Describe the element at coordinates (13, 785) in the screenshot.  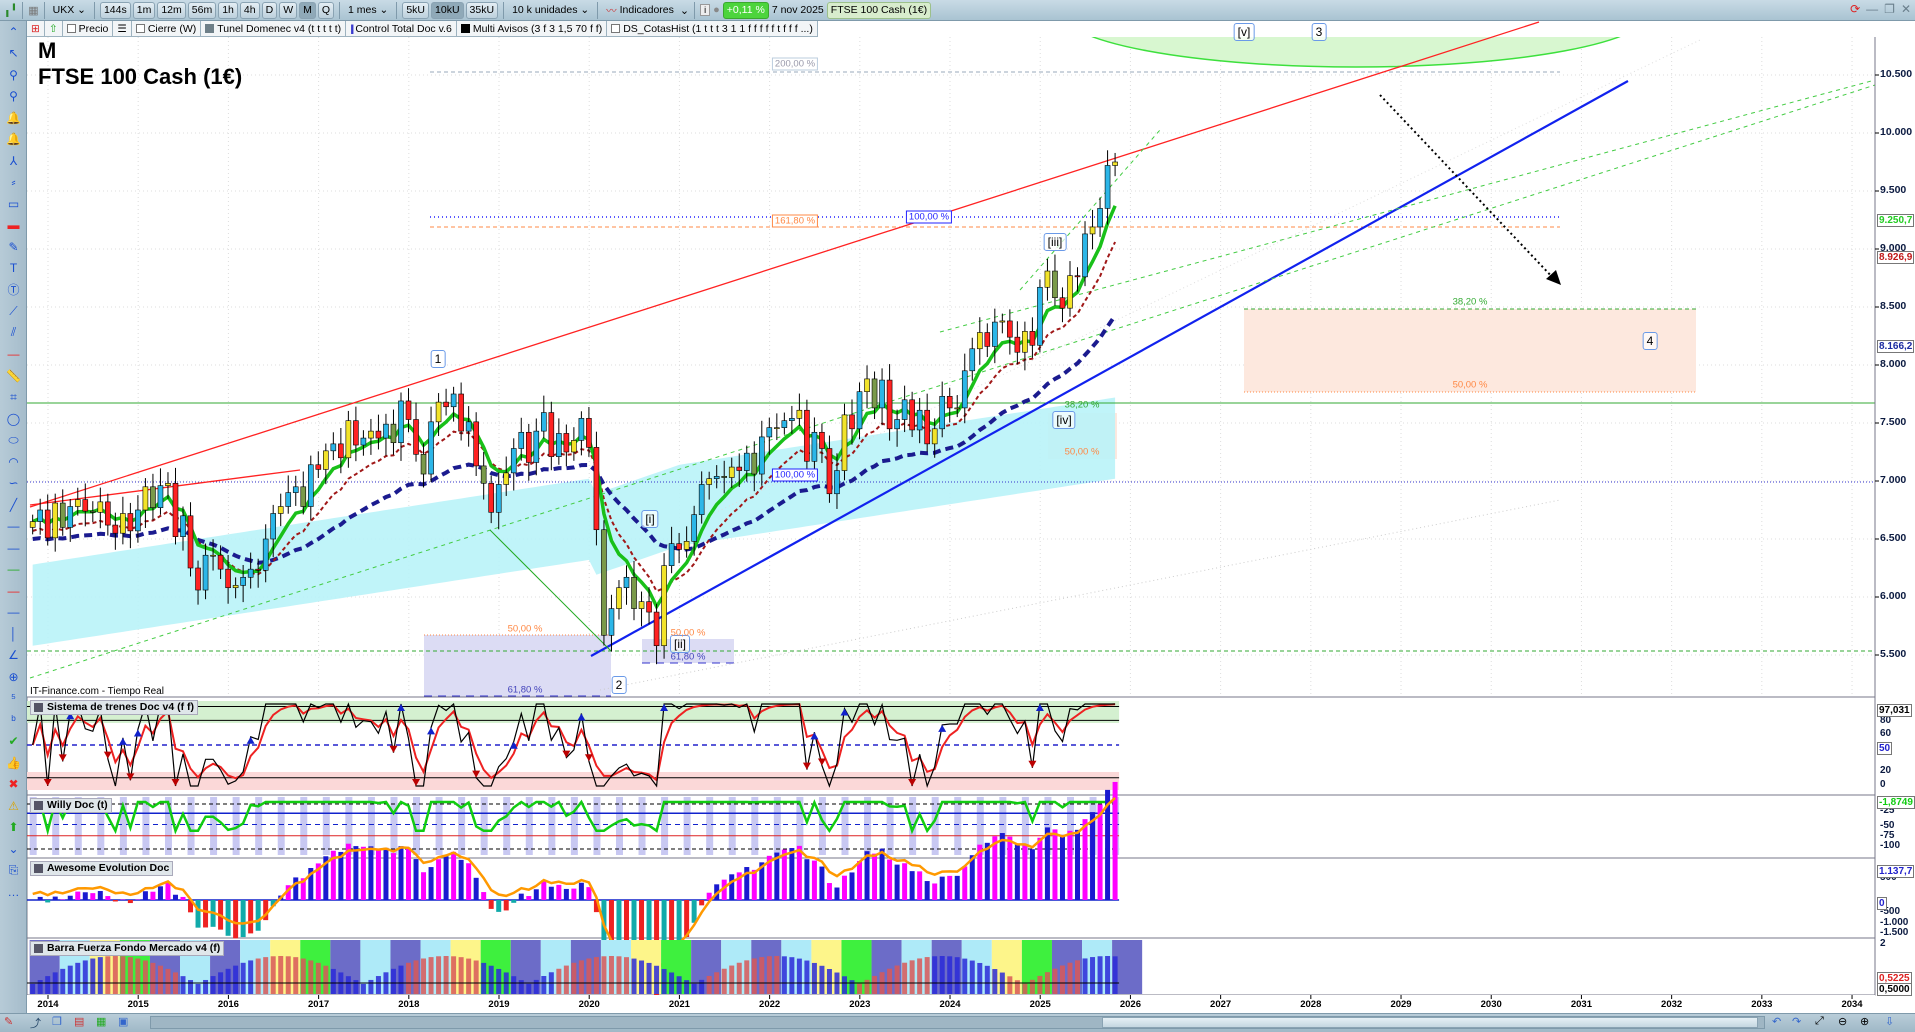
I see `delete-icon: ✖` at that location.